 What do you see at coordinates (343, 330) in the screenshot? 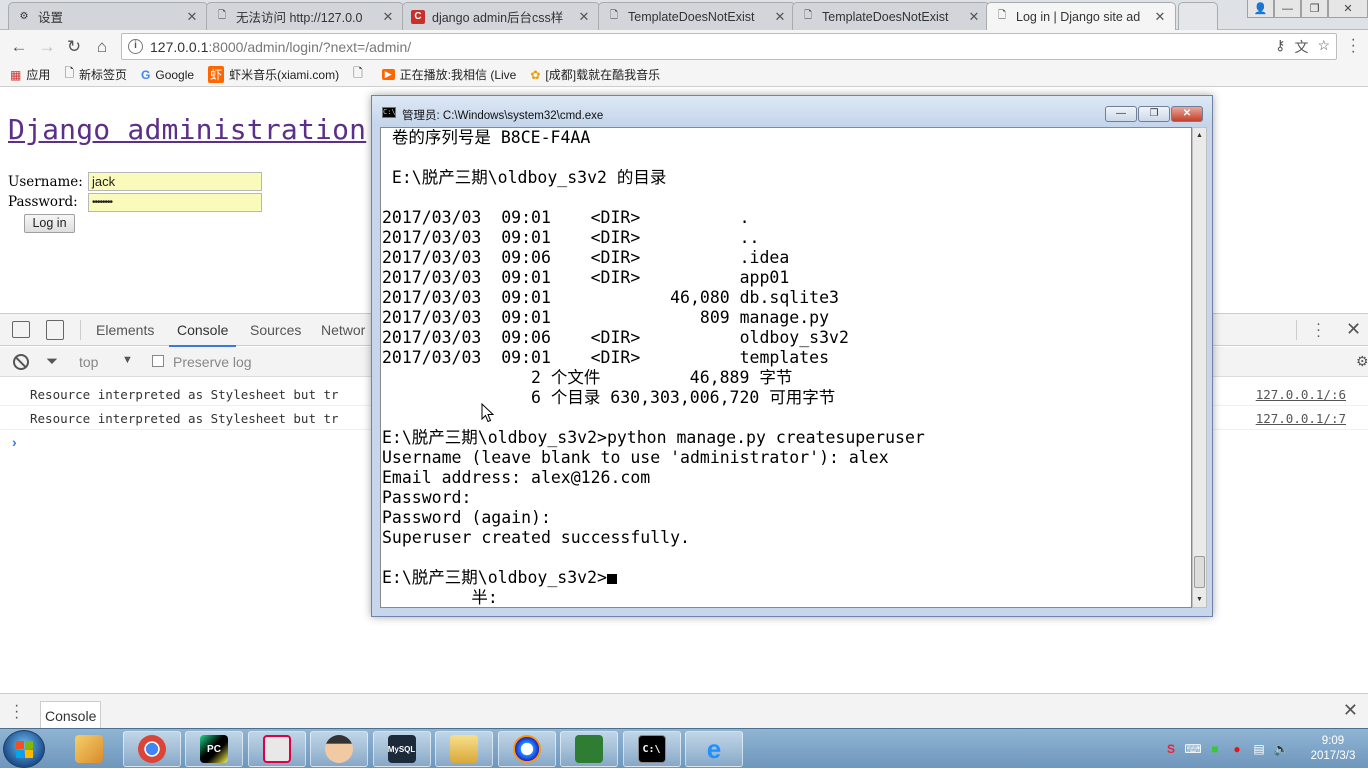
I see `tab-network: Networ` at bounding box center [343, 330].